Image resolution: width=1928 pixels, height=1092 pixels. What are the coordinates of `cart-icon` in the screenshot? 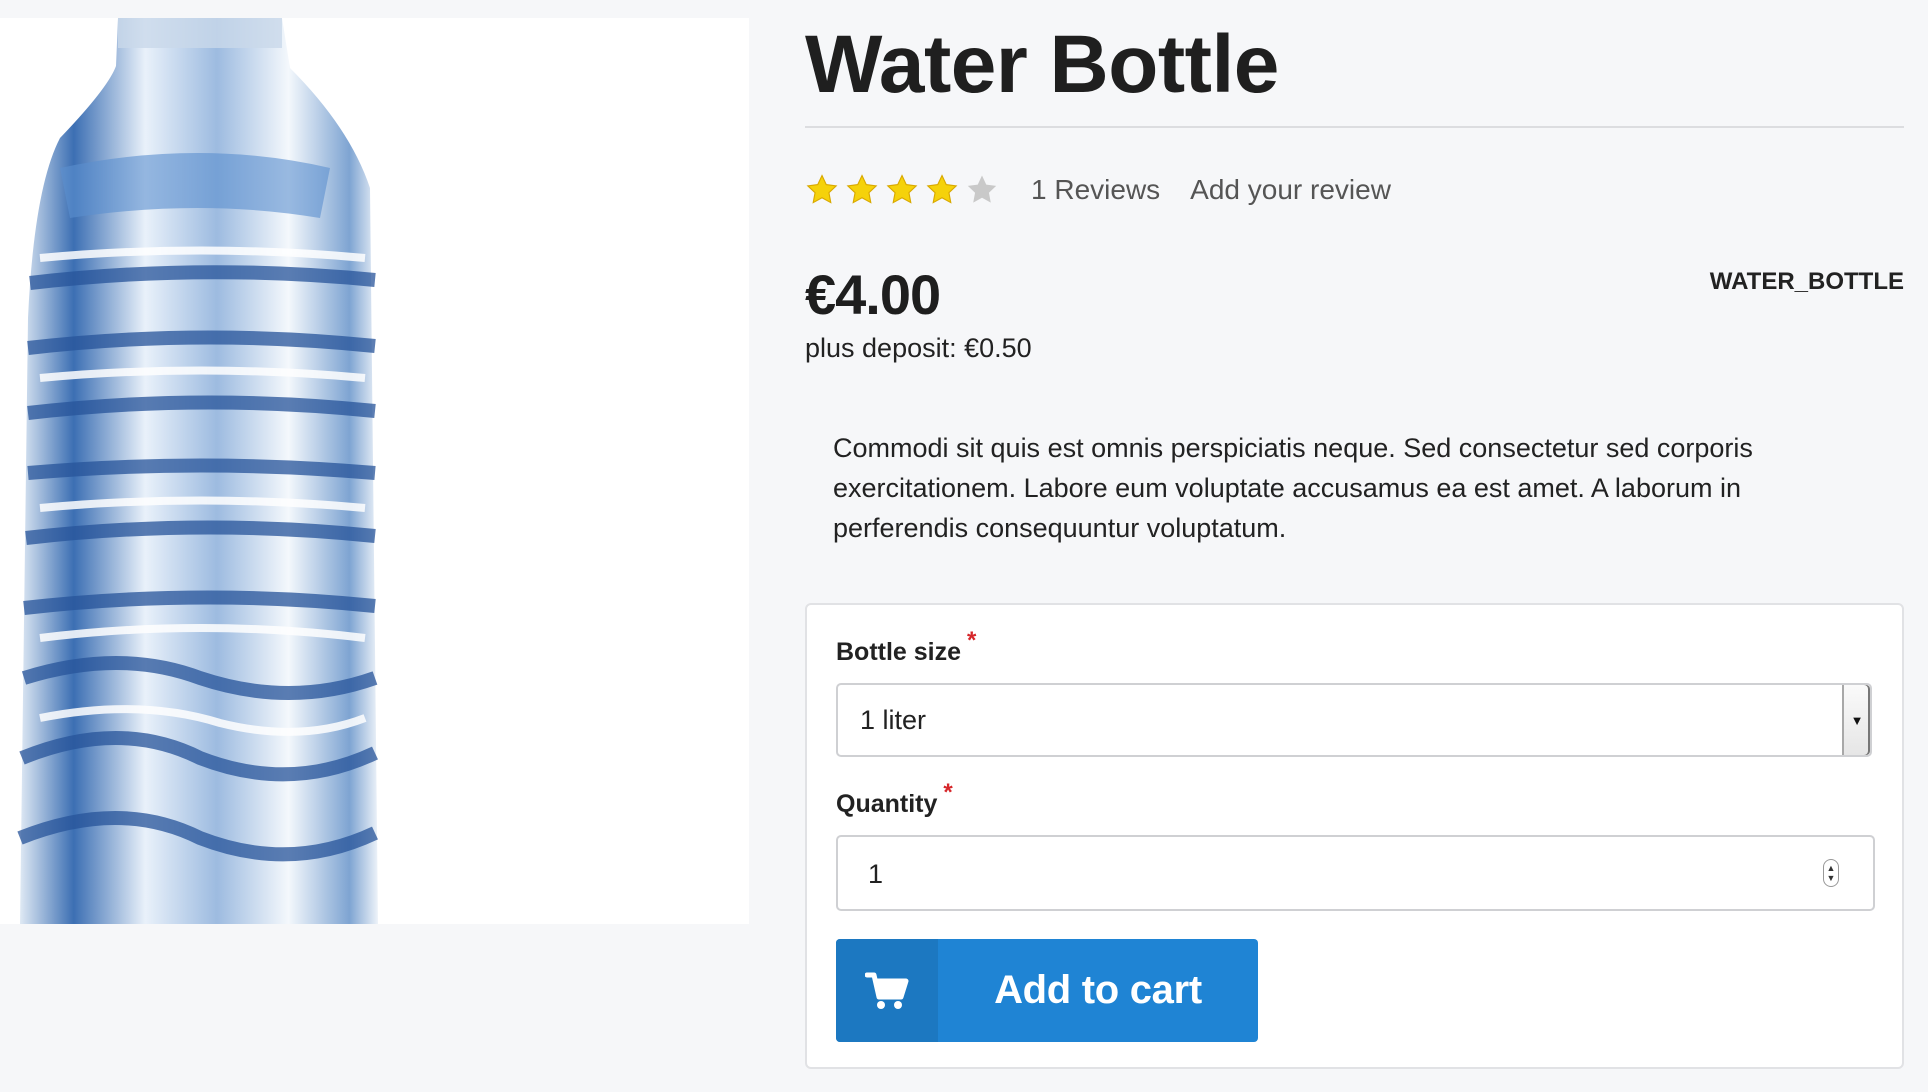 It's located at (887, 990).